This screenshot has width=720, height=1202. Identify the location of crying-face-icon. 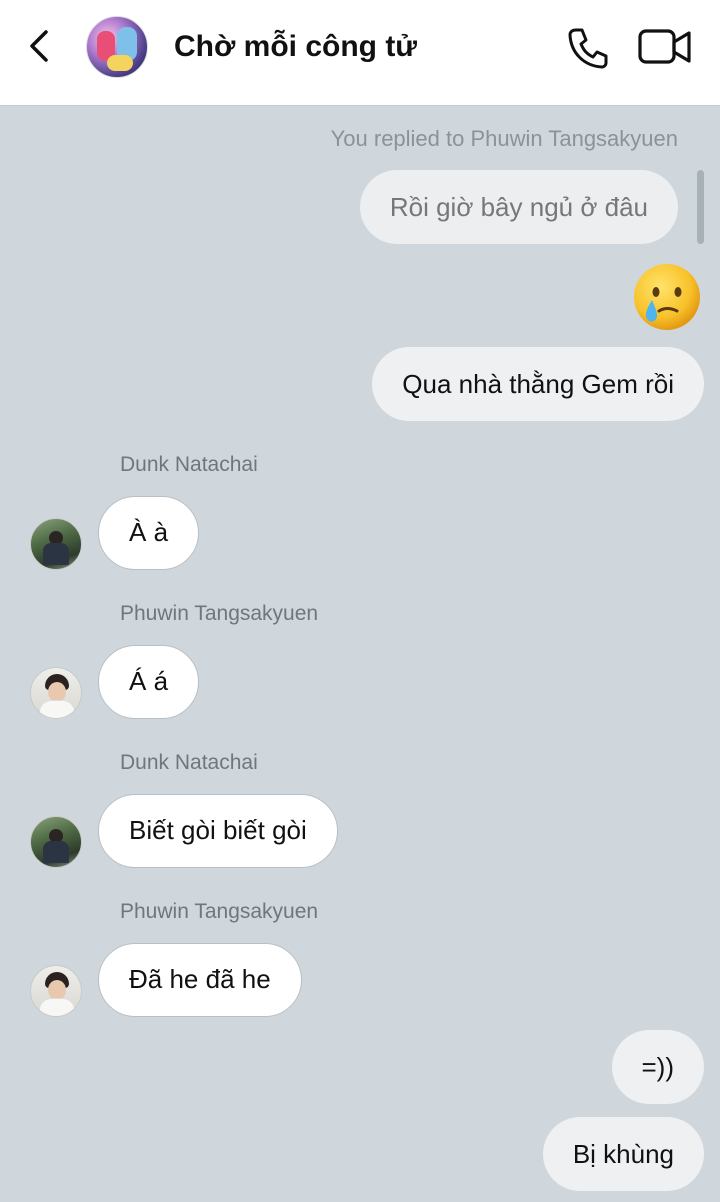
(667, 297).